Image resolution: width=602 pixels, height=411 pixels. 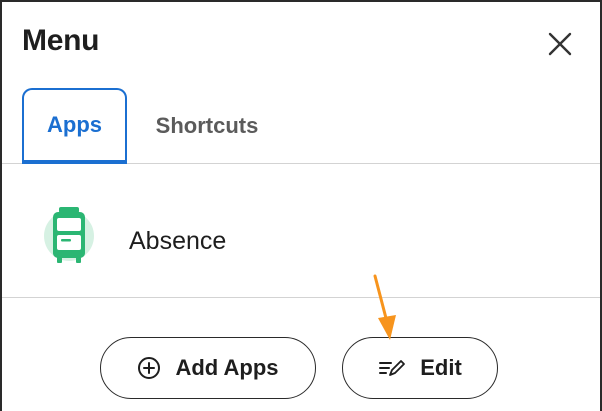 What do you see at coordinates (149, 368) in the screenshot?
I see `plus-circle-icon` at bounding box center [149, 368].